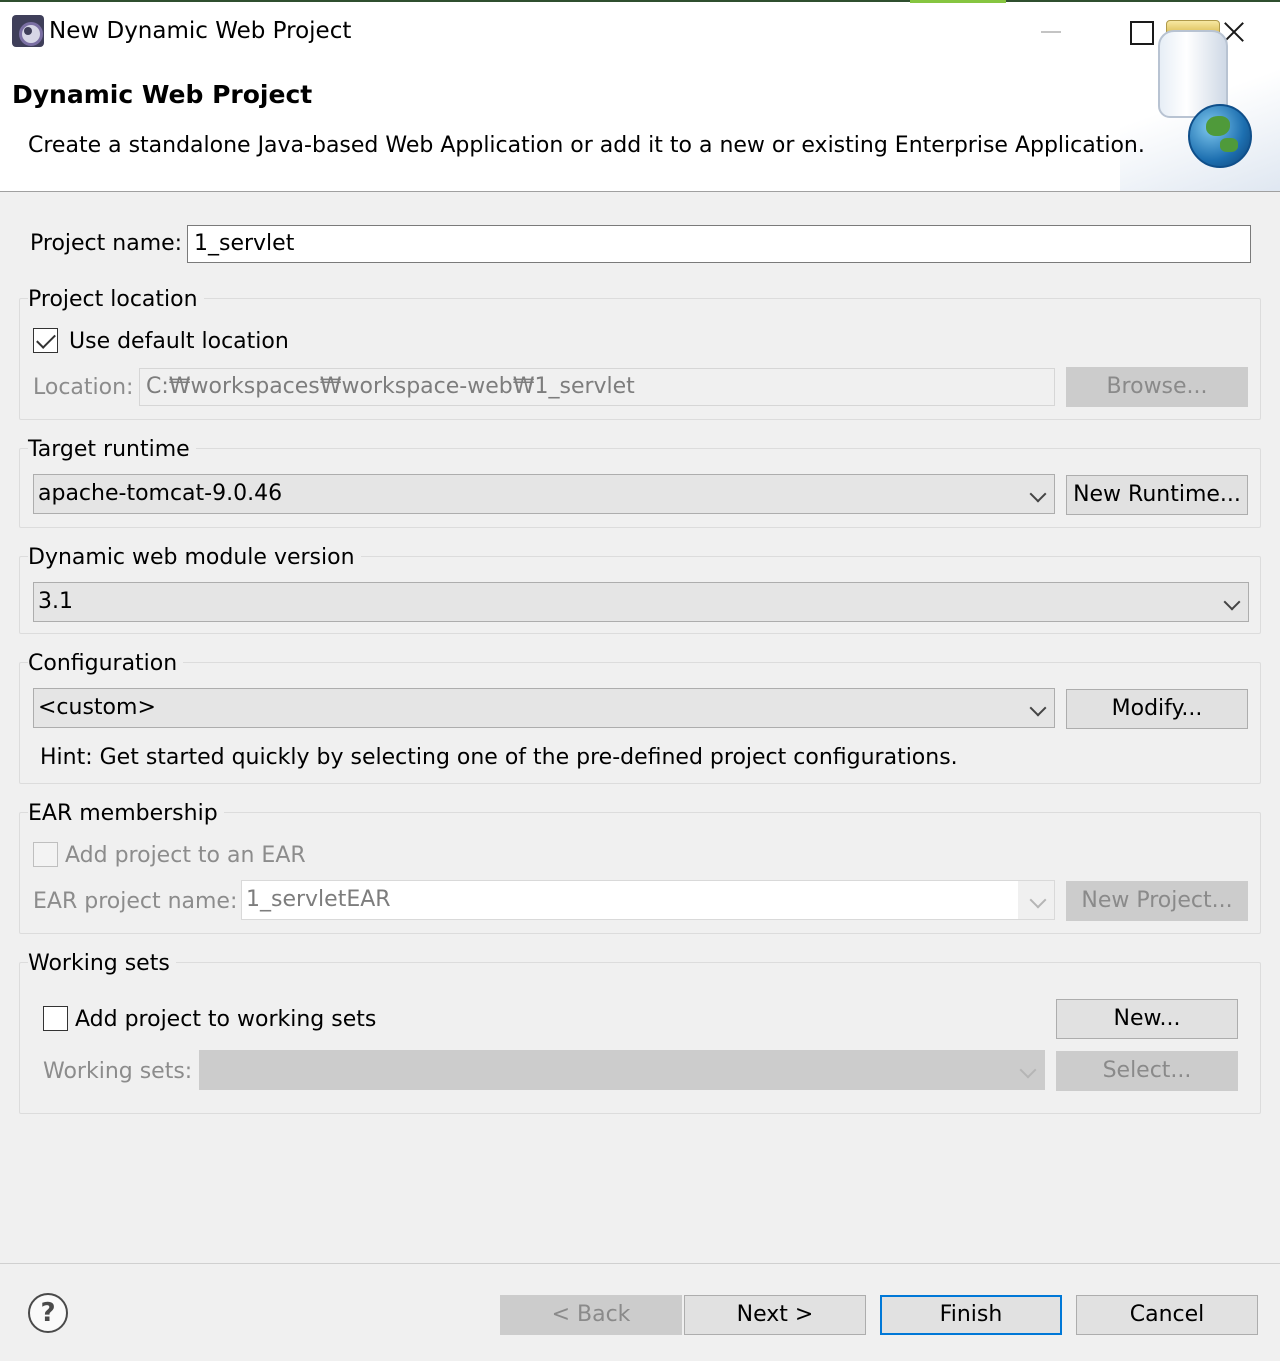  Describe the element at coordinates (45, 854) in the screenshot. I see `add-to-ear-checkbox` at that location.